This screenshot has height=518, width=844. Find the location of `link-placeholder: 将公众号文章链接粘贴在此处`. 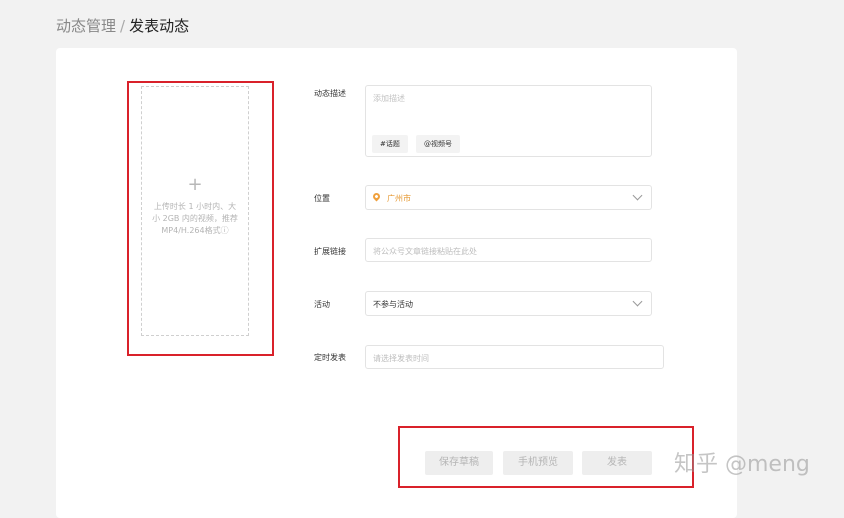

link-placeholder: 将公众号文章链接粘贴在此处 is located at coordinates (425, 251).